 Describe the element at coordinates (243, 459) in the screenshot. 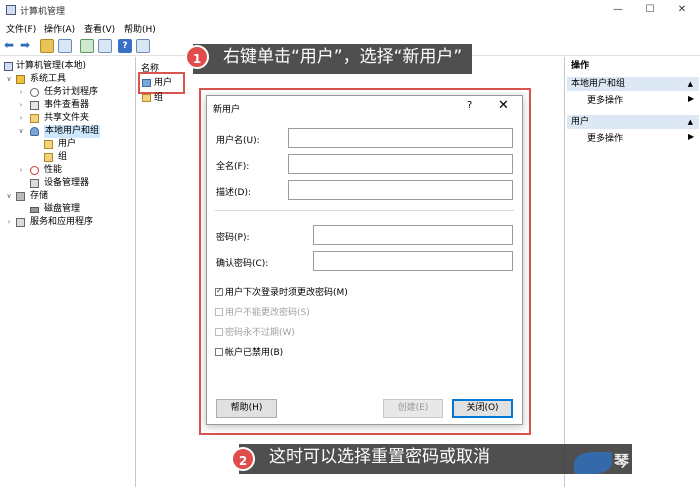

I see `step-number-2: 2` at that location.